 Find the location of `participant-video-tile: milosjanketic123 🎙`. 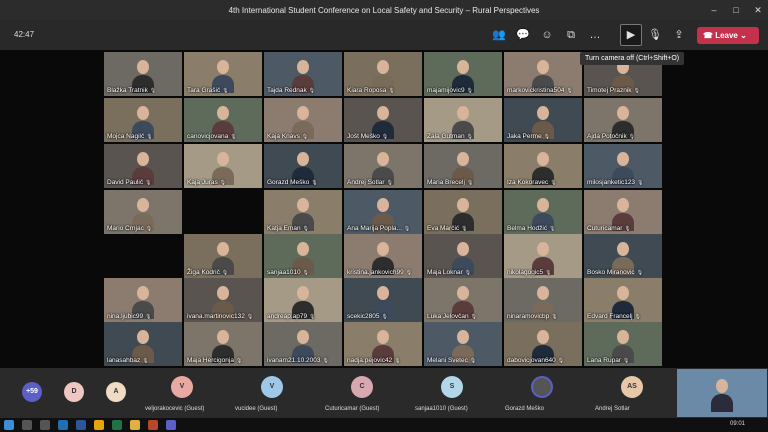

participant-video-tile: milosjanketic123 🎙 is located at coordinates (623, 166).